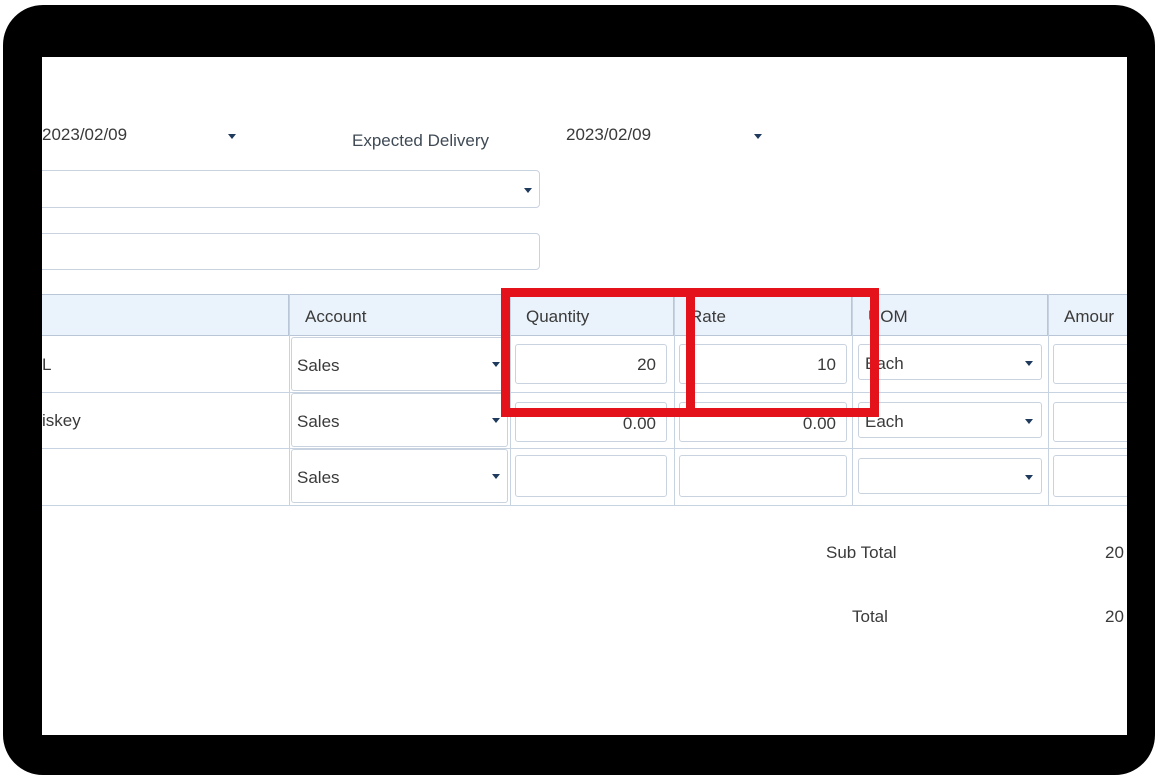 The height and width of the screenshot is (778, 1158). Describe the element at coordinates (1029, 421) in the screenshot. I see `row2-uom-dropdown-icon` at that location.